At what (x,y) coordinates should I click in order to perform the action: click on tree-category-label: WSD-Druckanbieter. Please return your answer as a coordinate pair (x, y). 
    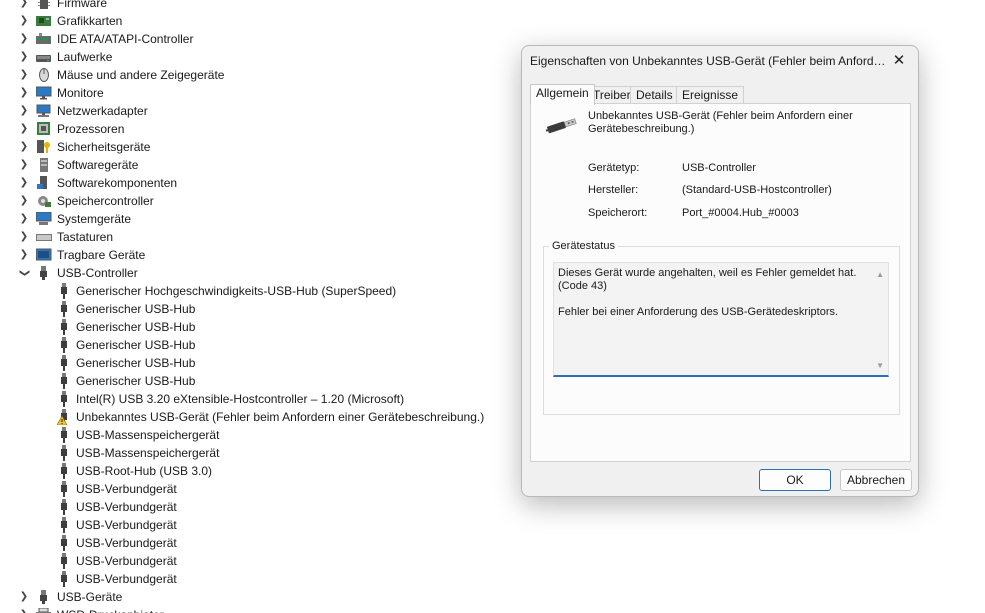
    Looking at the image, I should click on (110, 609).